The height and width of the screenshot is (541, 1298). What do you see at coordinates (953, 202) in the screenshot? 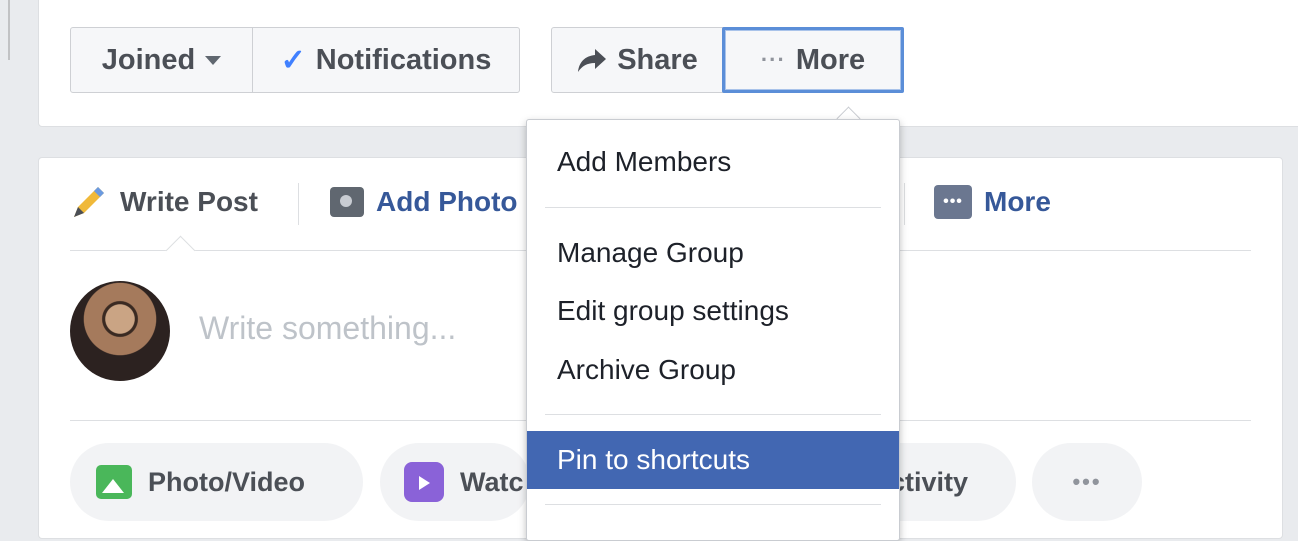
I see `more-dots-icon: •••` at bounding box center [953, 202].